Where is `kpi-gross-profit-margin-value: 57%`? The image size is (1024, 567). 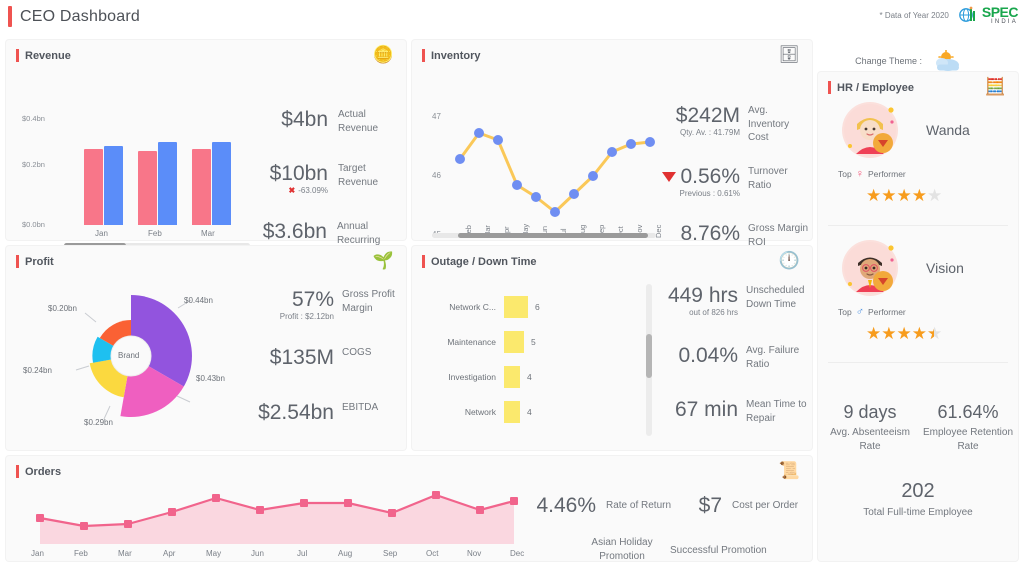
kpi-gross-profit-margin-value: 57% is located at coordinates (312, 299).